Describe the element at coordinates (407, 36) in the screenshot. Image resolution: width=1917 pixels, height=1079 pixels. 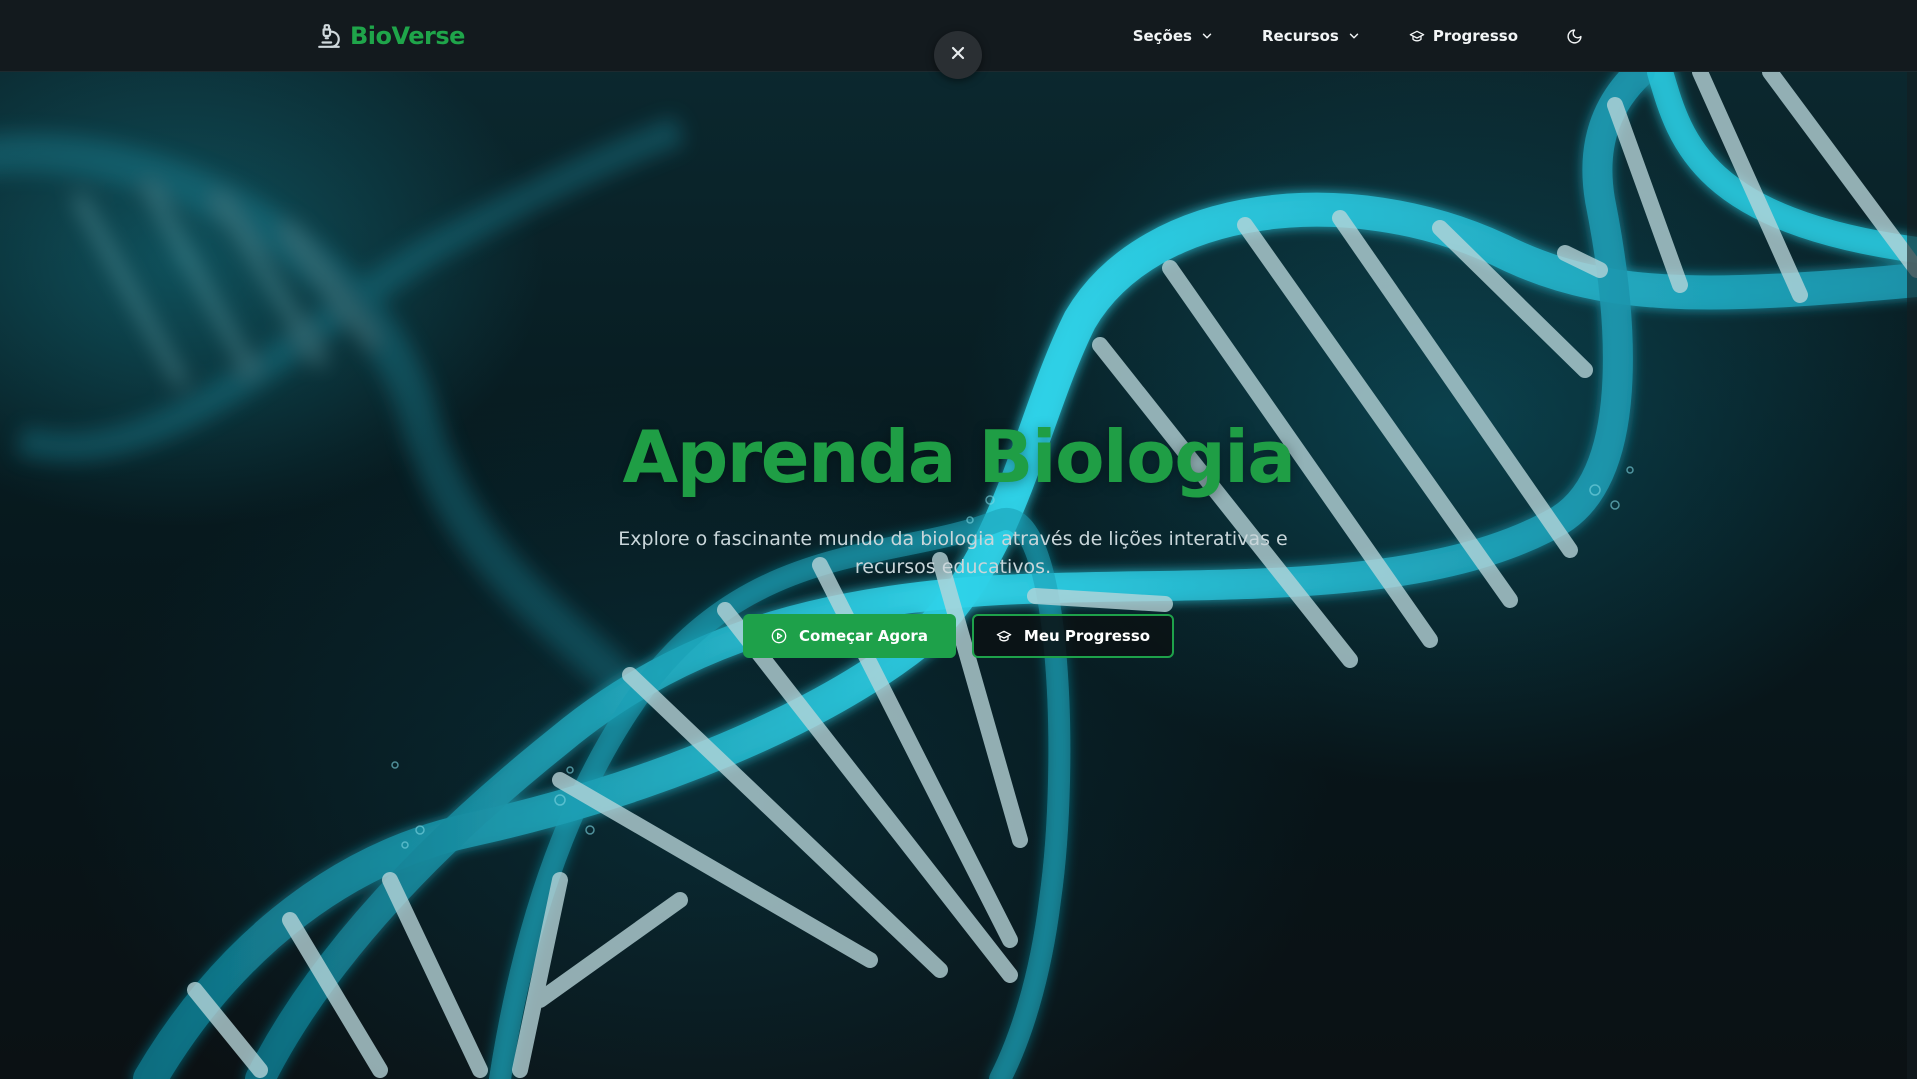
I see `brand-name: BioVerse` at that location.